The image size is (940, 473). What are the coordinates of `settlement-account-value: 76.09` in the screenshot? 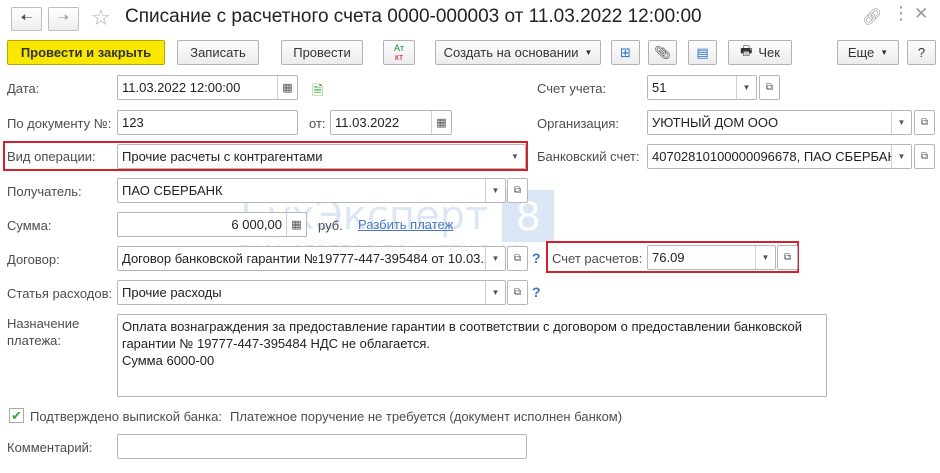 It's located at (668, 257).